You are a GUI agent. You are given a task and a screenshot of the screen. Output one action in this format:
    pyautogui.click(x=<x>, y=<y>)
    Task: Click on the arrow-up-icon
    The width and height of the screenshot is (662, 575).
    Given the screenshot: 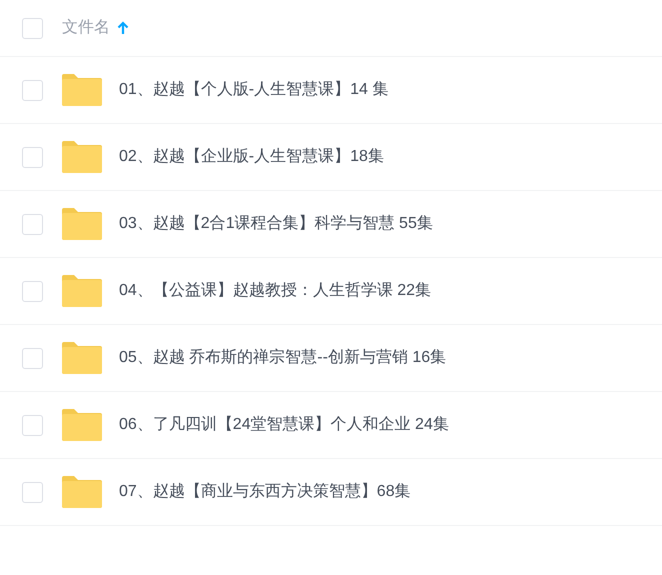 What is the action you would take?
    pyautogui.click(x=123, y=28)
    